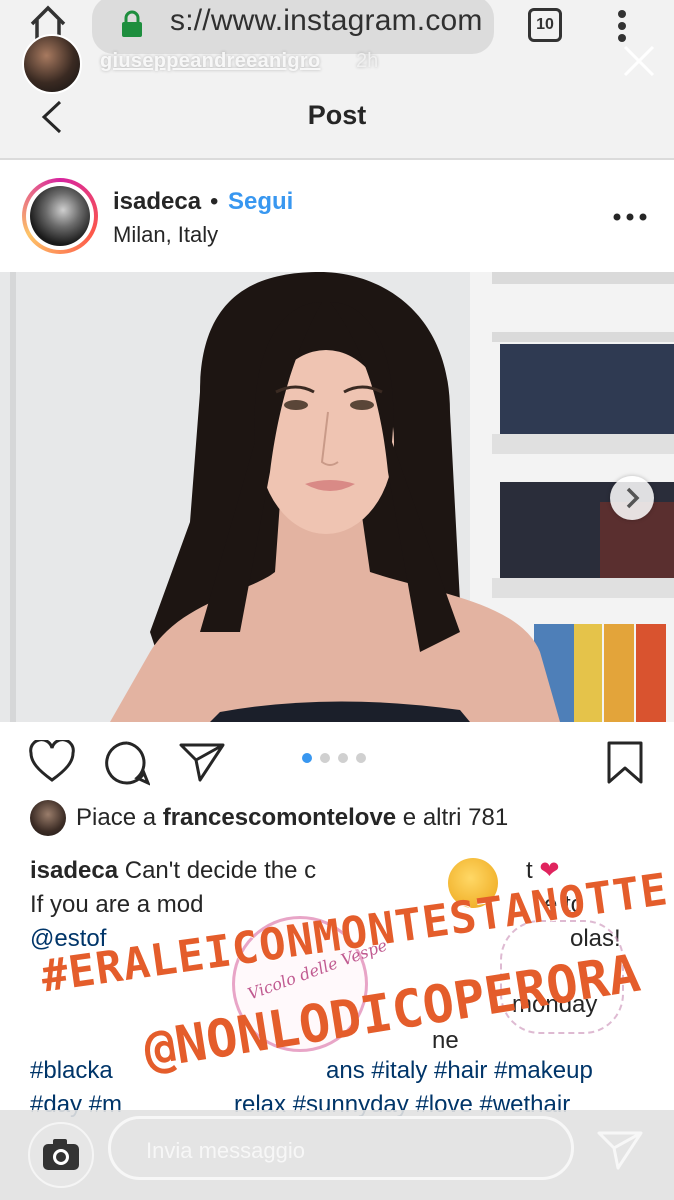 Image resolution: width=674 pixels, height=1200 pixels. I want to click on caption-username: isadeca, so click(74, 870).